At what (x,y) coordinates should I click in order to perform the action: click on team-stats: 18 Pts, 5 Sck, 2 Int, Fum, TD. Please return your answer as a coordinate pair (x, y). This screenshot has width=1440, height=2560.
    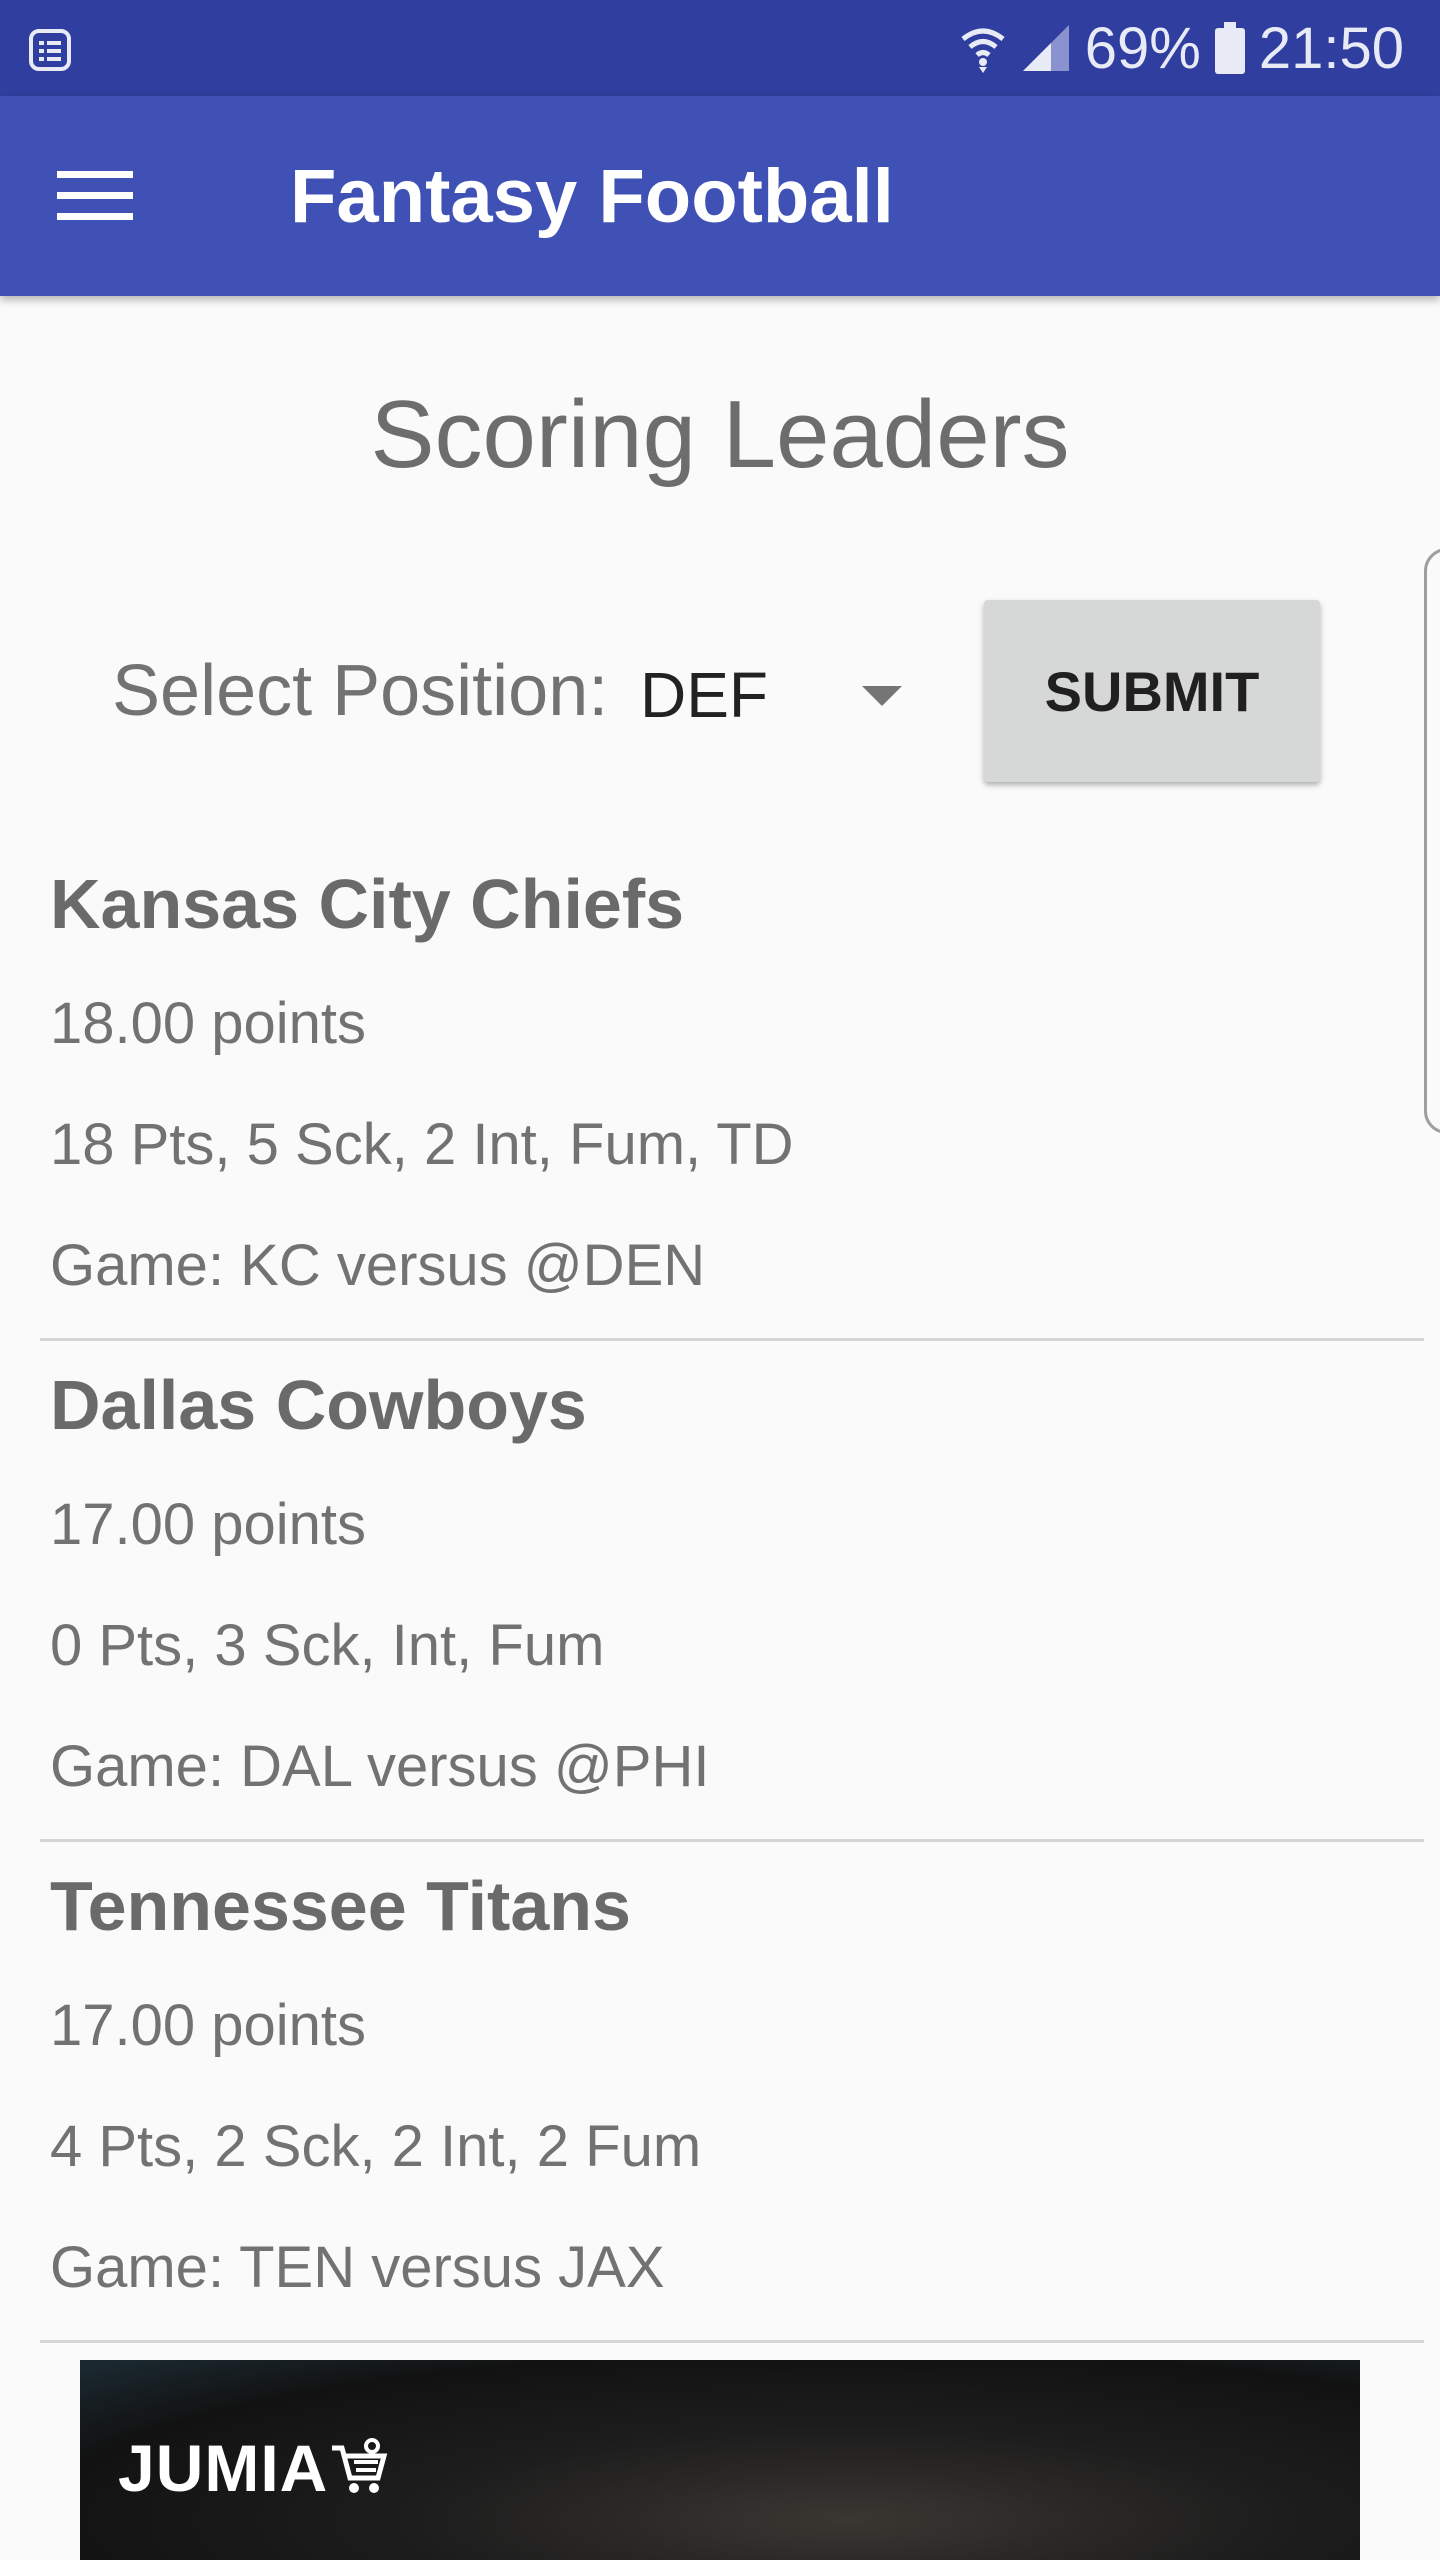
    Looking at the image, I should click on (422, 1144).